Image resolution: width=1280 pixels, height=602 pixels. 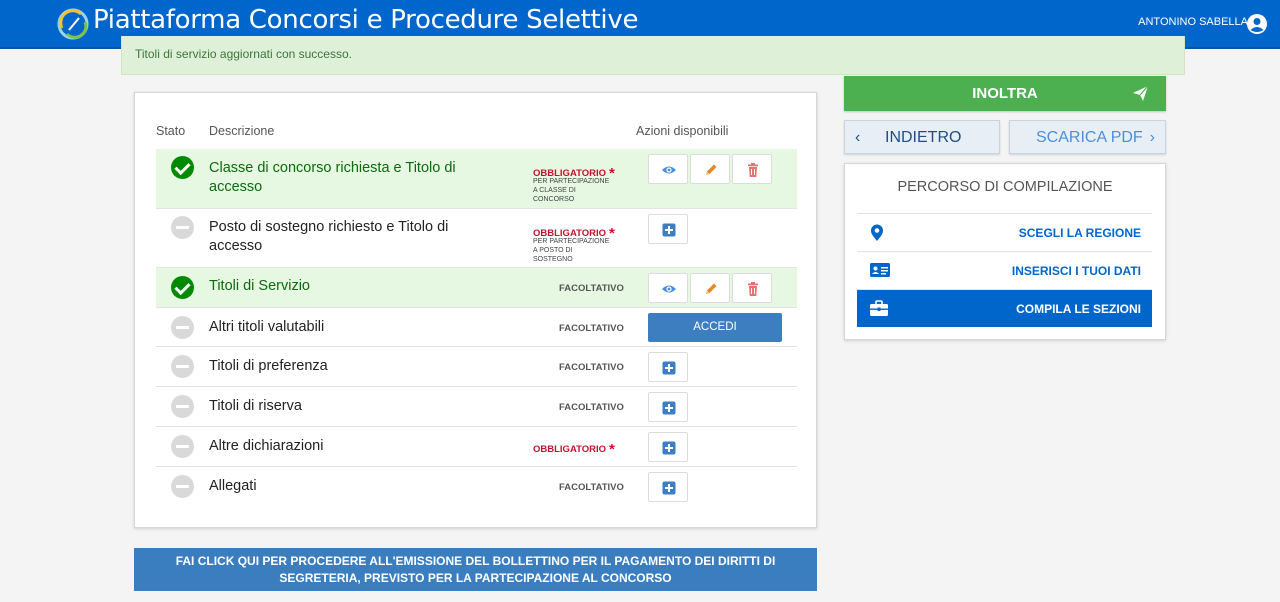 I want to click on pdf-label: SCARICA PDF, so click(x=1089, y=137).